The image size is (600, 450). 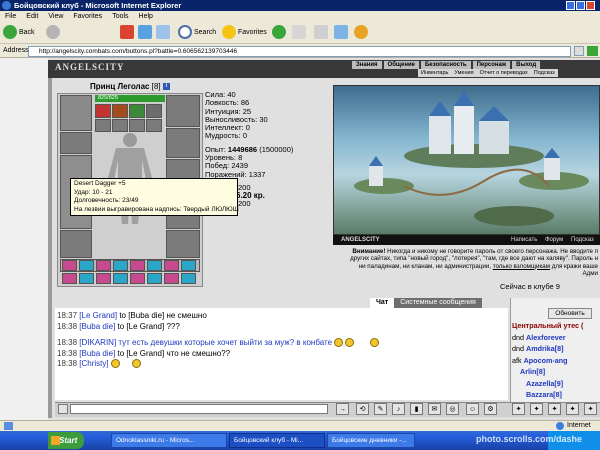 I want to click on menu-view: View, so click(x=55, y=16).